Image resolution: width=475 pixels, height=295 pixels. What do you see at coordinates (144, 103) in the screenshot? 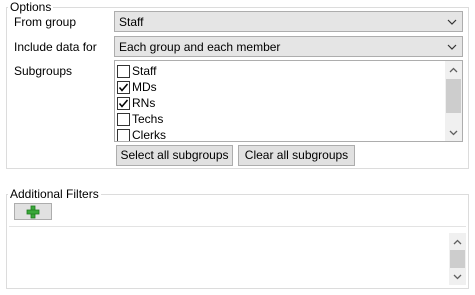
I see `list-item-label: RNs` at bounding box center [144, 103].